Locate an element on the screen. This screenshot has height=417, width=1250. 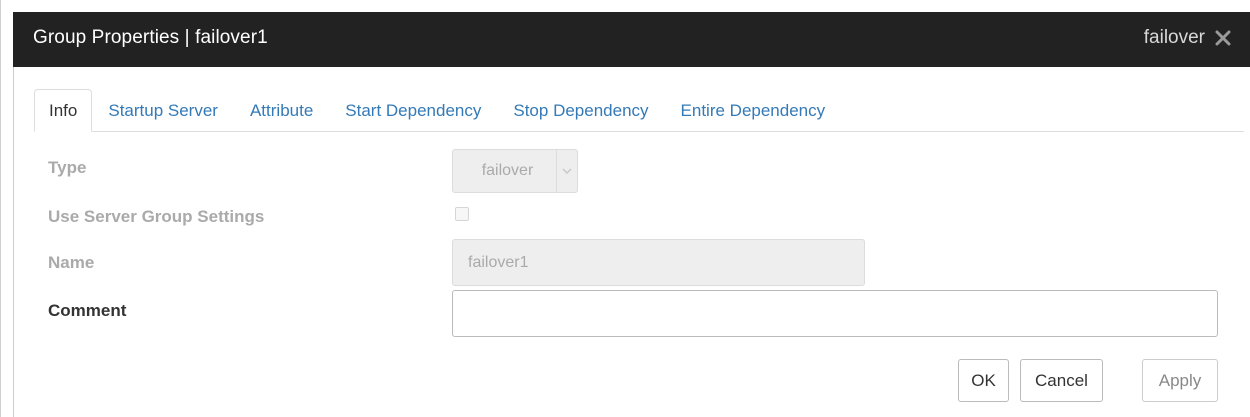
name-field: failover1 is located at coordinates (658, 262).